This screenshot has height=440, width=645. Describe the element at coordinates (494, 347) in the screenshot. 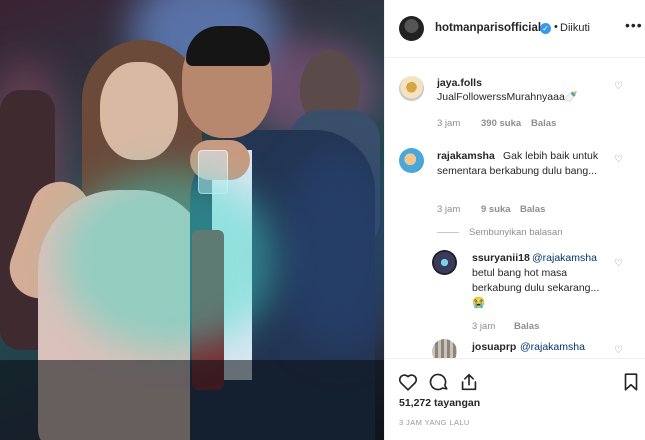

I see `reply-username: josuaprp` at that location.